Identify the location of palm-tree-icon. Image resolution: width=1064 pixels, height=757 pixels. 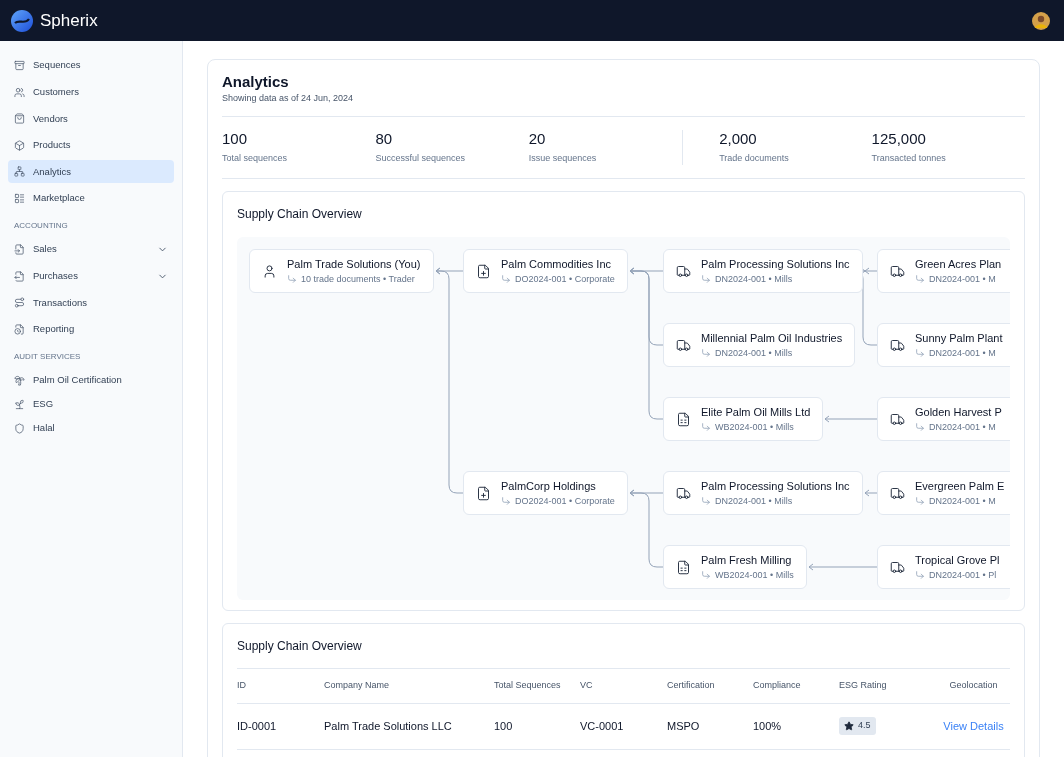
(19, 380).